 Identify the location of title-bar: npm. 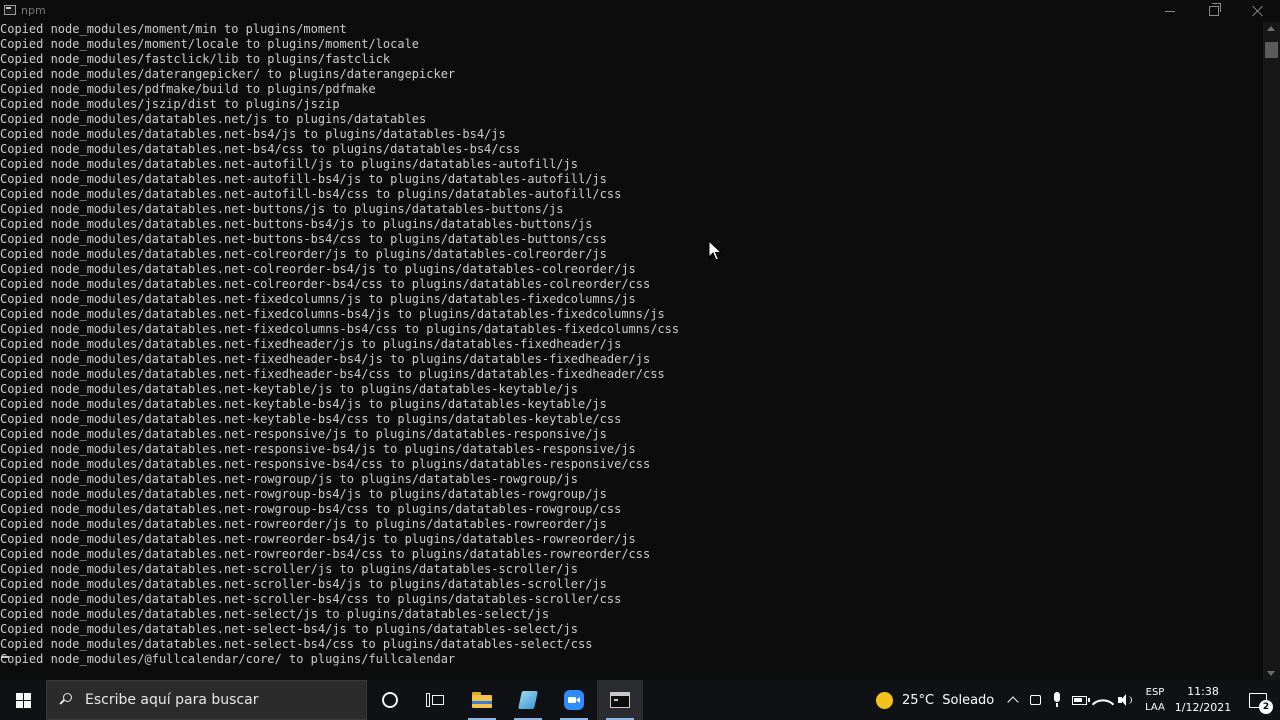
(640, 11).